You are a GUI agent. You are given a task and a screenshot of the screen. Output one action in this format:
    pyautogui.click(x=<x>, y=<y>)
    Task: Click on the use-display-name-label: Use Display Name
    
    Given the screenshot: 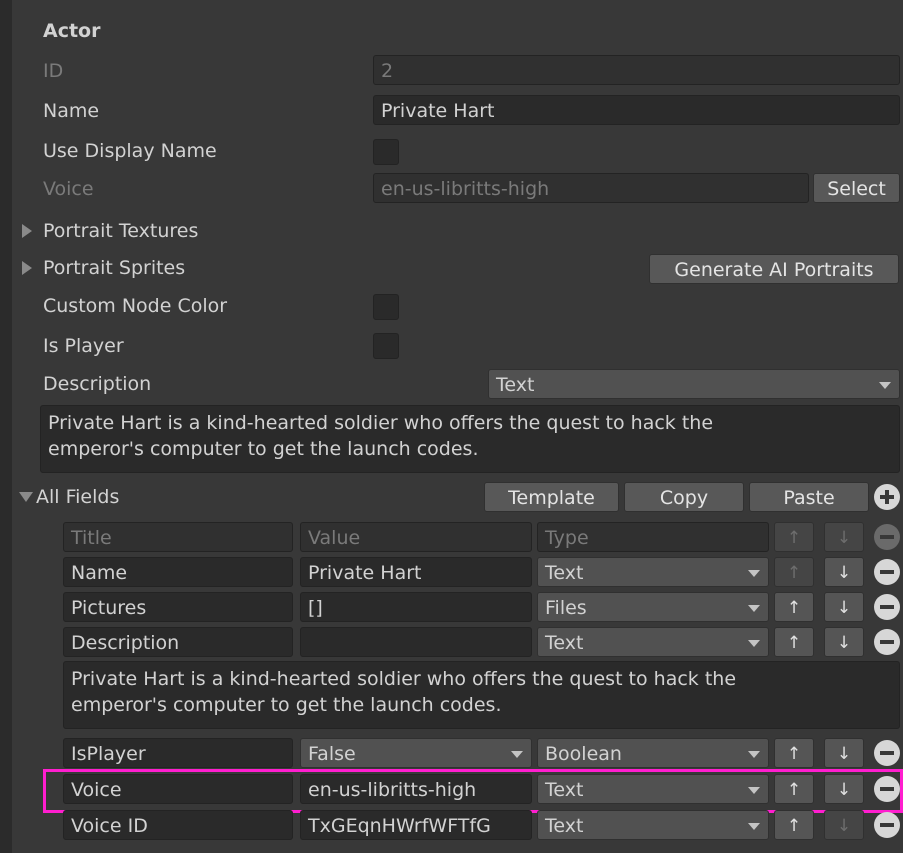 What is the action you would take?
    pyautogui.click(x=130, y=151)
    